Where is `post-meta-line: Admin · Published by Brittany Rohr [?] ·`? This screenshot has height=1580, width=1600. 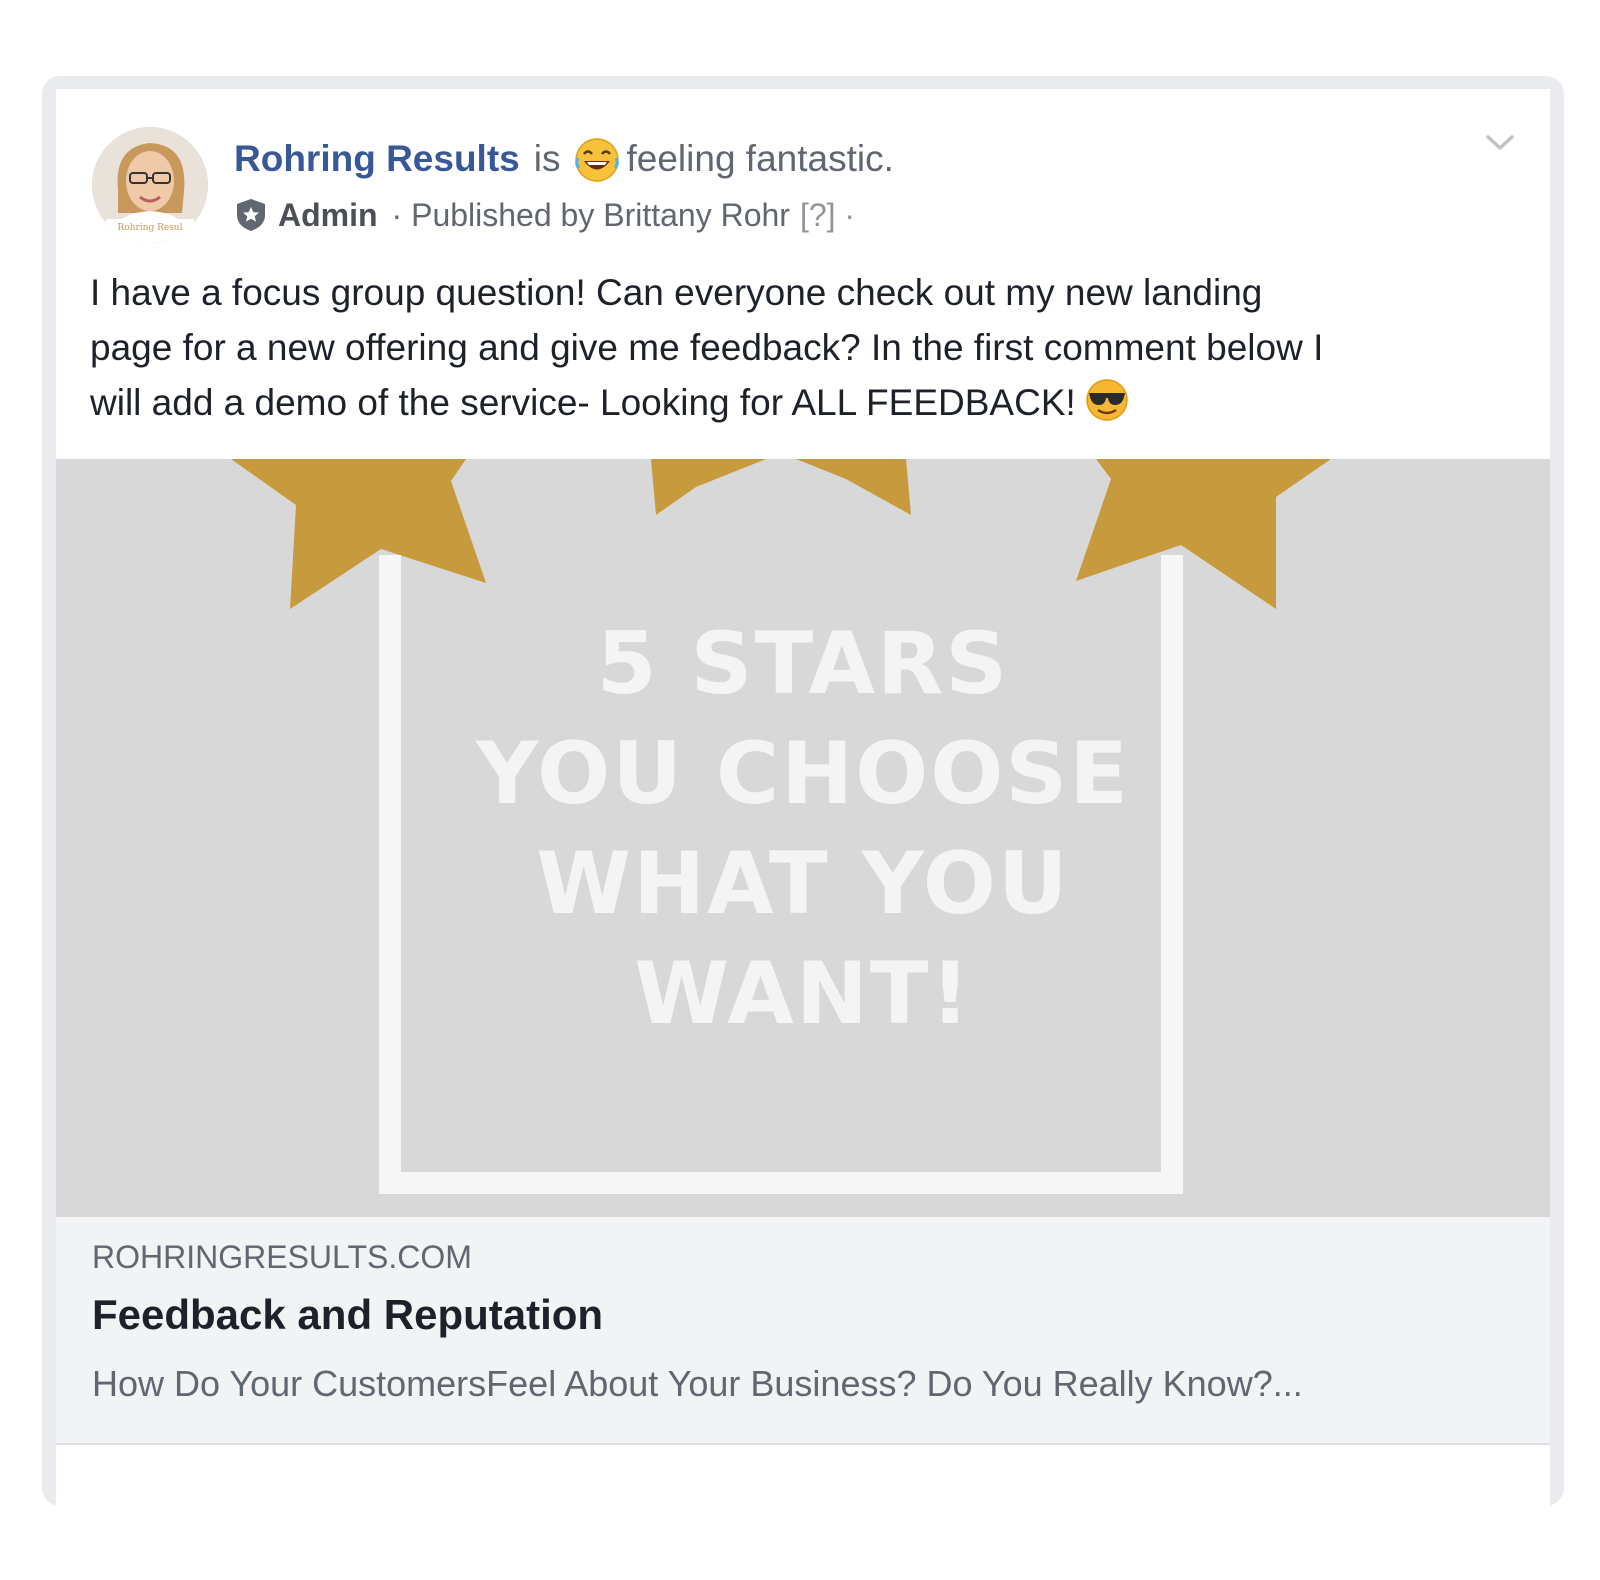
post-meta-line: Admin · Published by Brittany Rohr [?] · is located at coordinates (544, 215).